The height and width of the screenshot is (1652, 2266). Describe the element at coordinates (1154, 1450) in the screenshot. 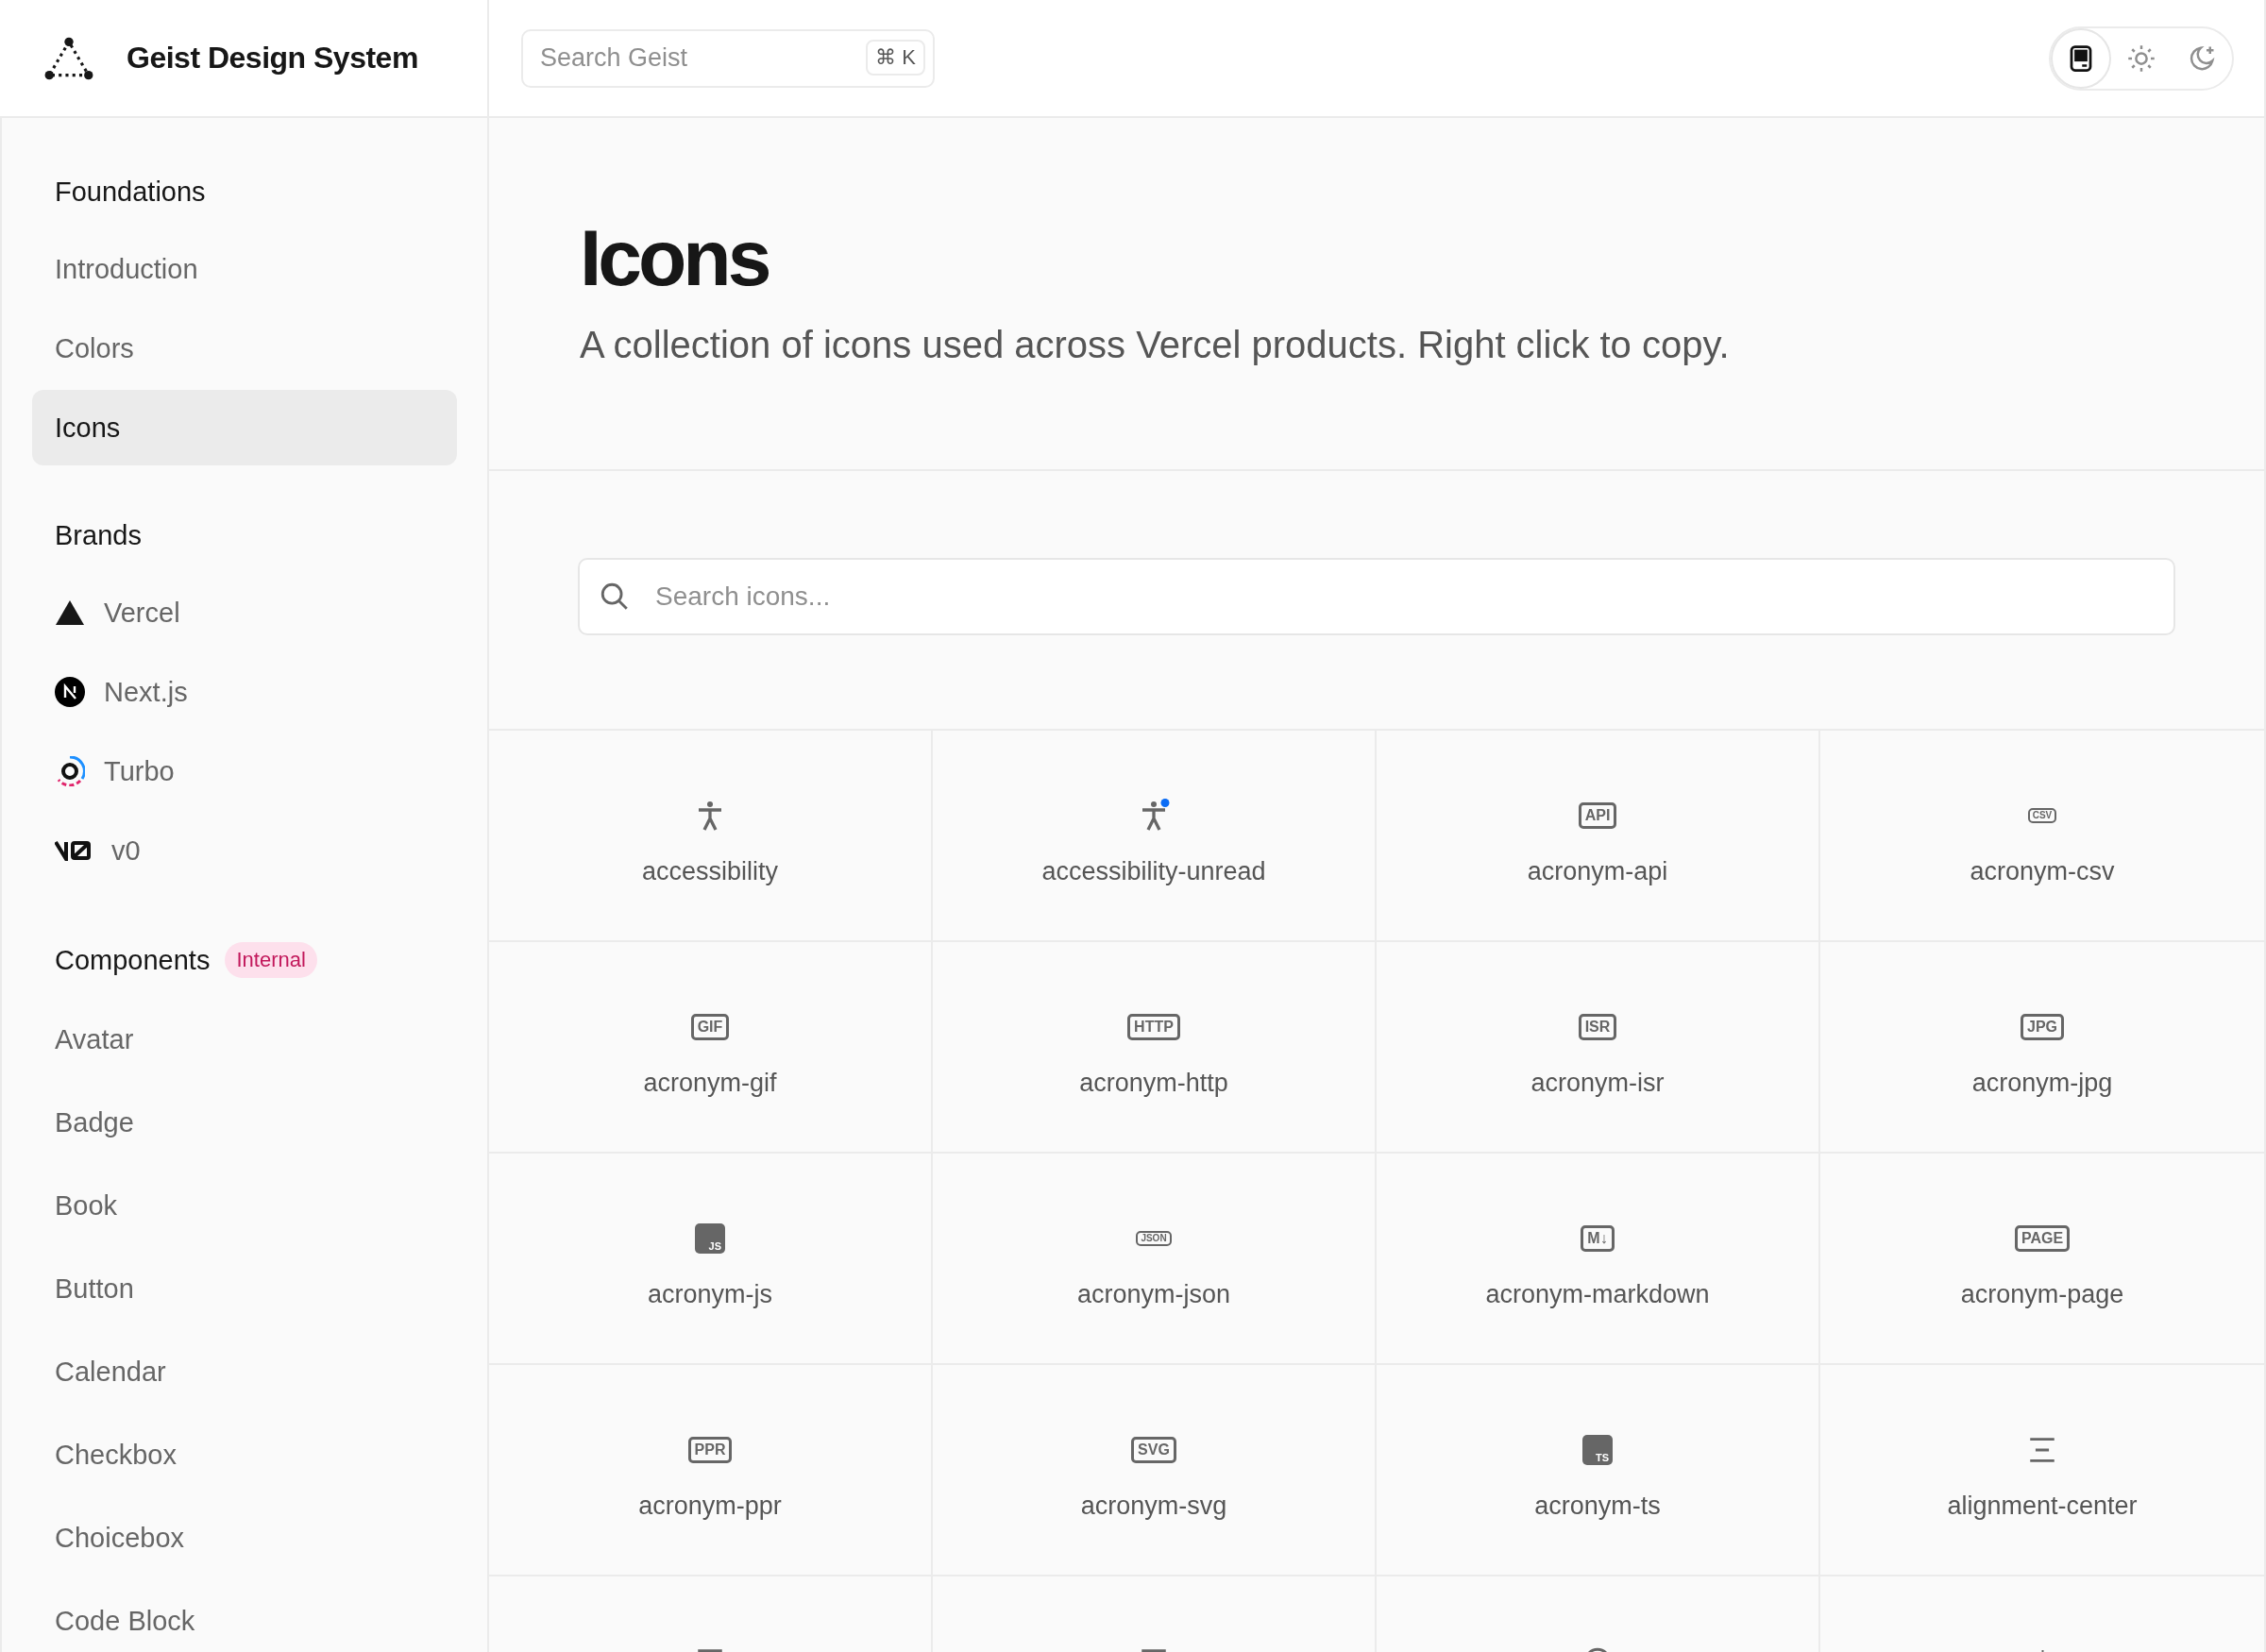

I see `acronym-icon: SVG` at that location.